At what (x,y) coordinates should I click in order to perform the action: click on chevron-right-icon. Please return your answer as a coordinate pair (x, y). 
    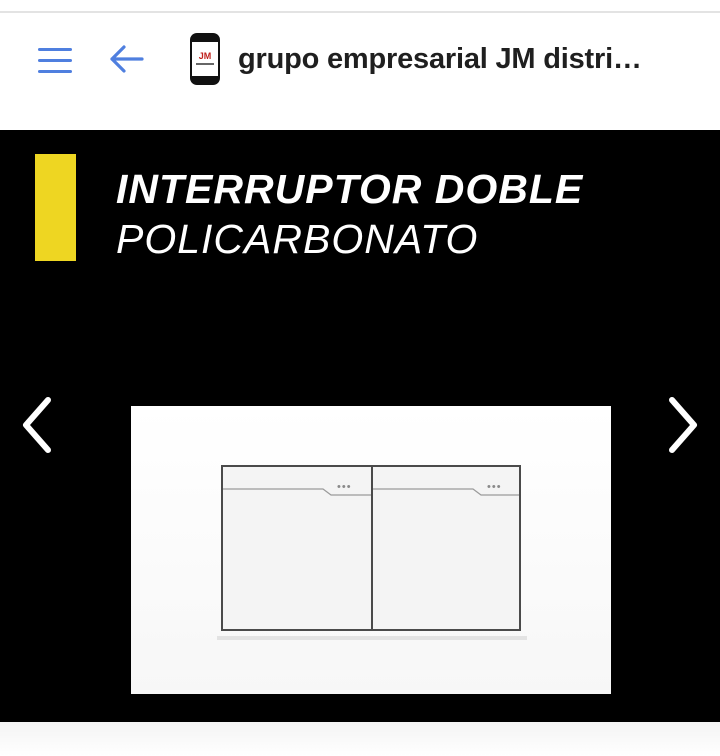
    Looking at the image, I should click on (683, 425).